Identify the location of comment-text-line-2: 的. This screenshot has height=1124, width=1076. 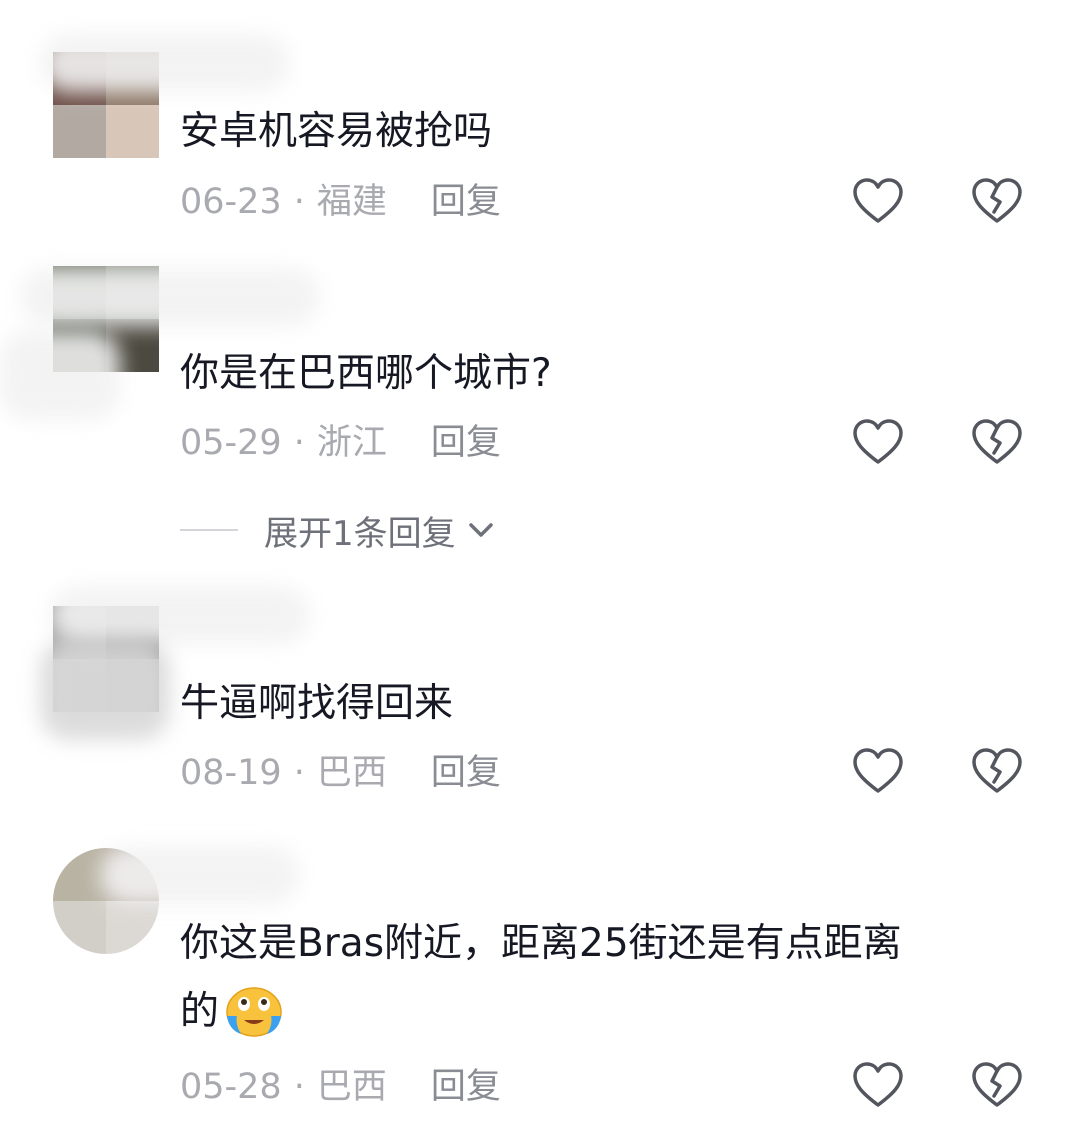
(232, 1012).